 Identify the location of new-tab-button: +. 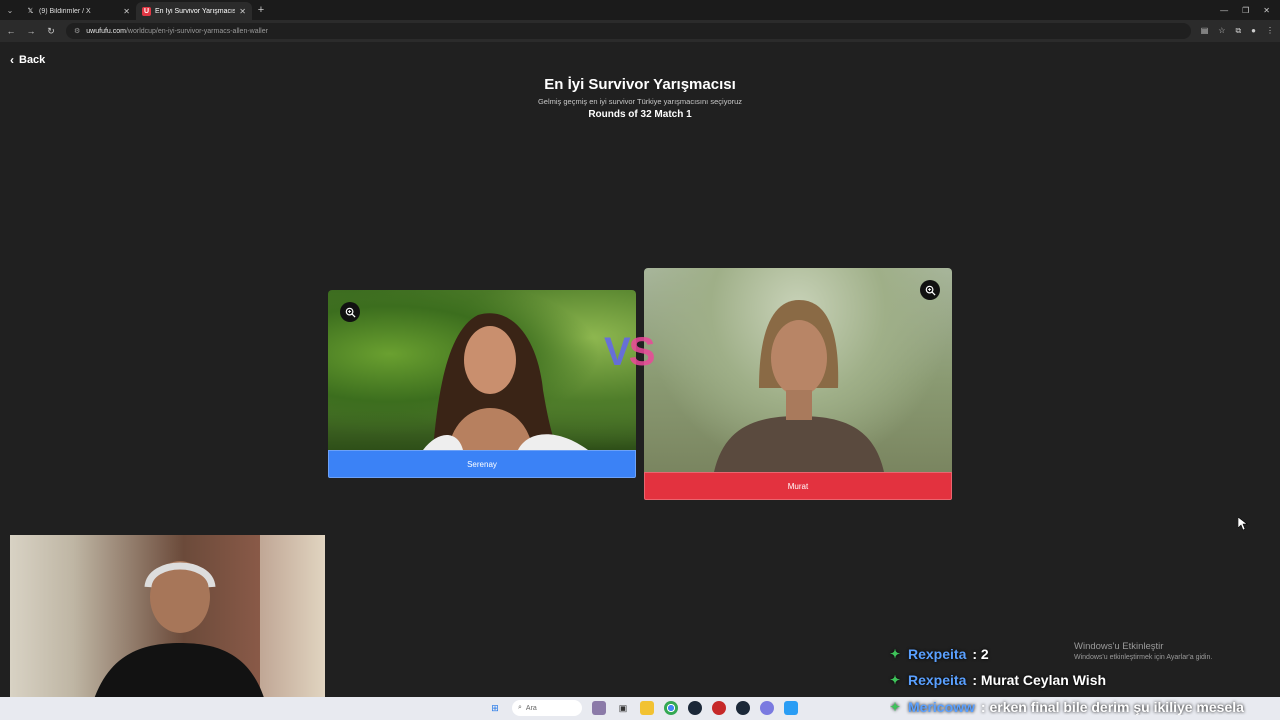
(261, 10).